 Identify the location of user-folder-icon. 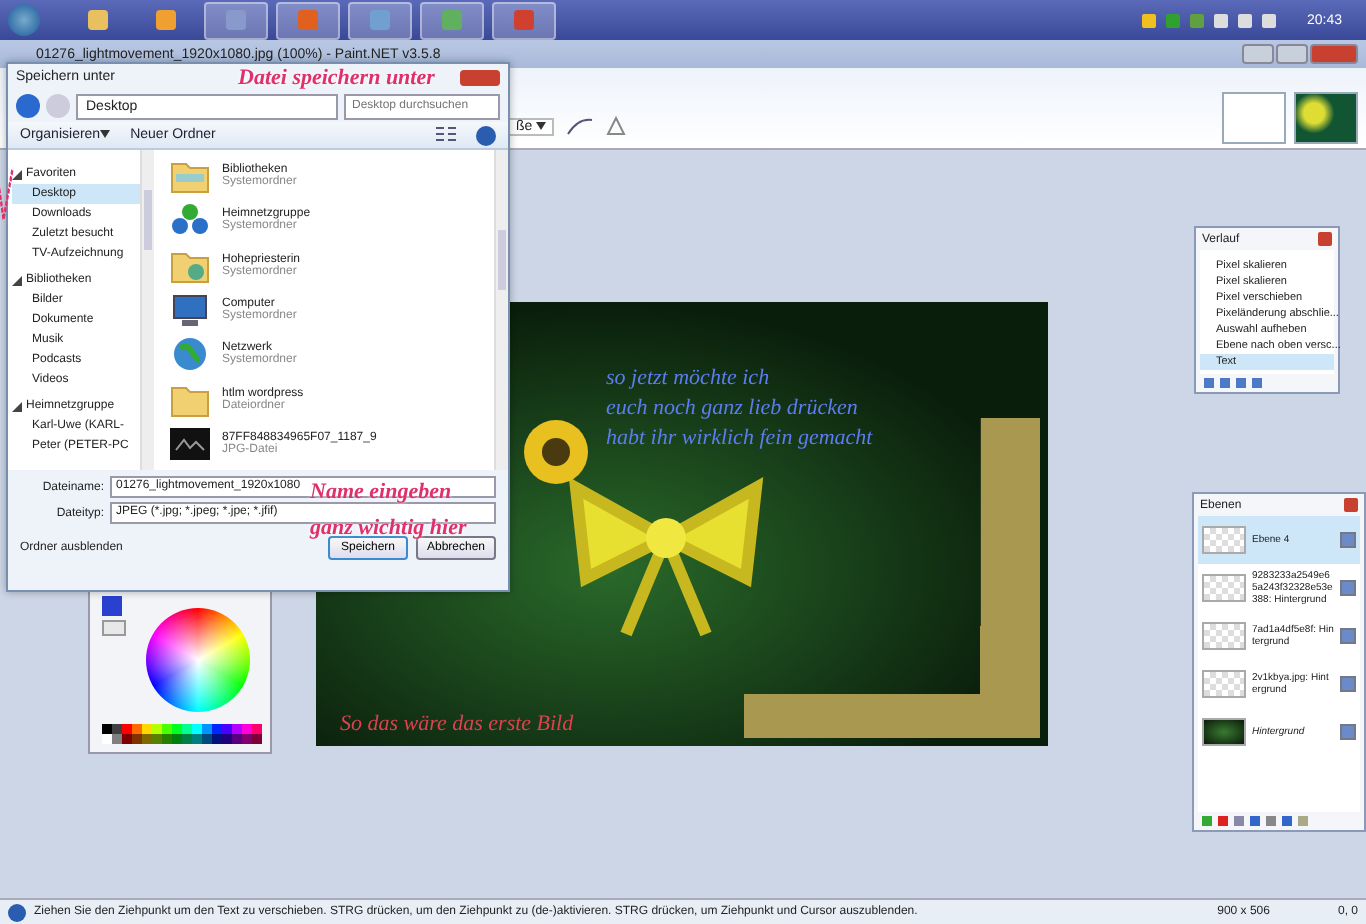
(190, 265).